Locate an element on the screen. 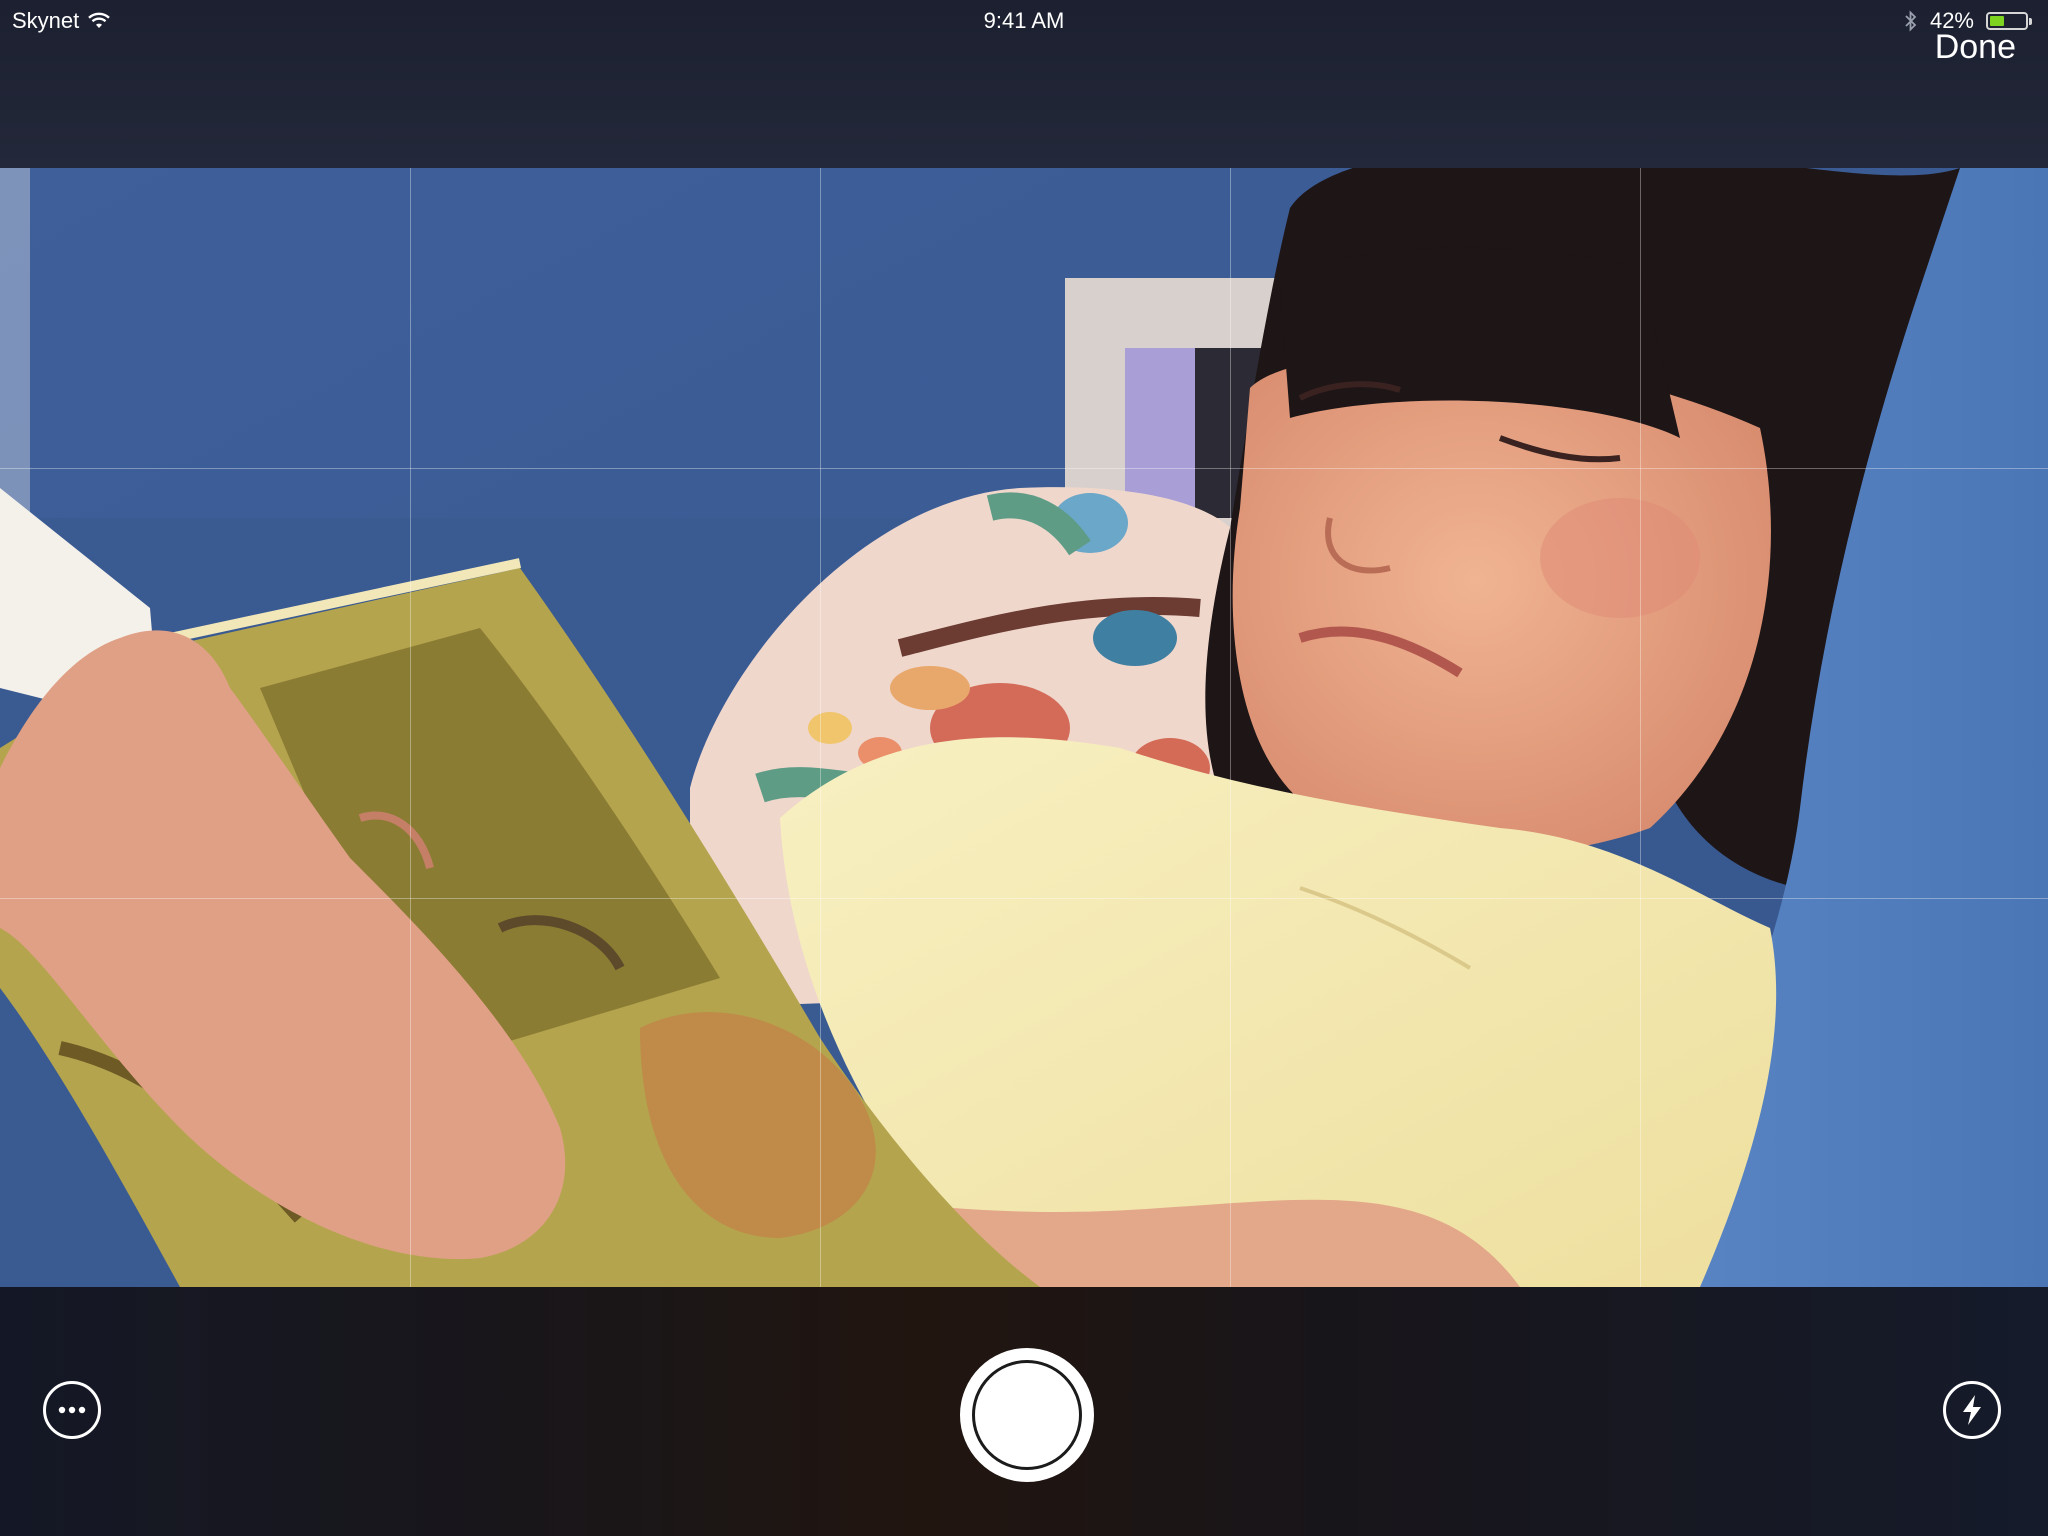 This screenshot has width=2048, height=1536. shutter-button is located at coordinates (1027, 1415).